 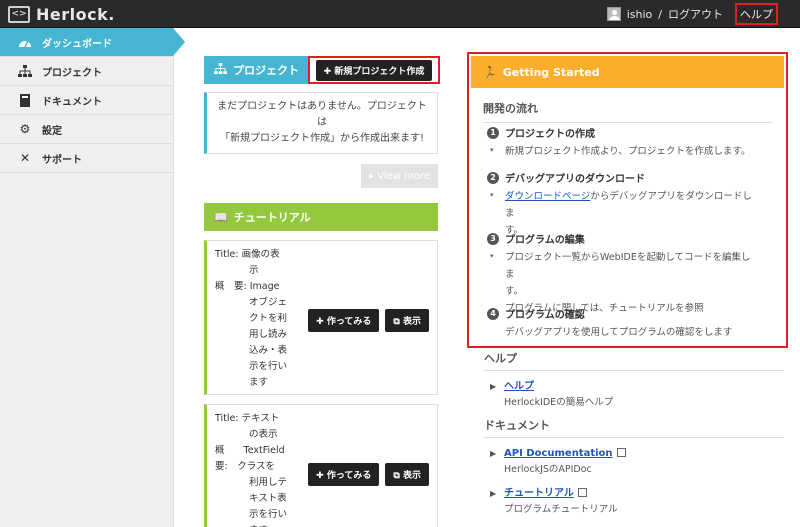 What do you see at coordinates (756, 14) in the screenshot?
I see `help-link: ヘルプ` at bounding box center [756, 14].